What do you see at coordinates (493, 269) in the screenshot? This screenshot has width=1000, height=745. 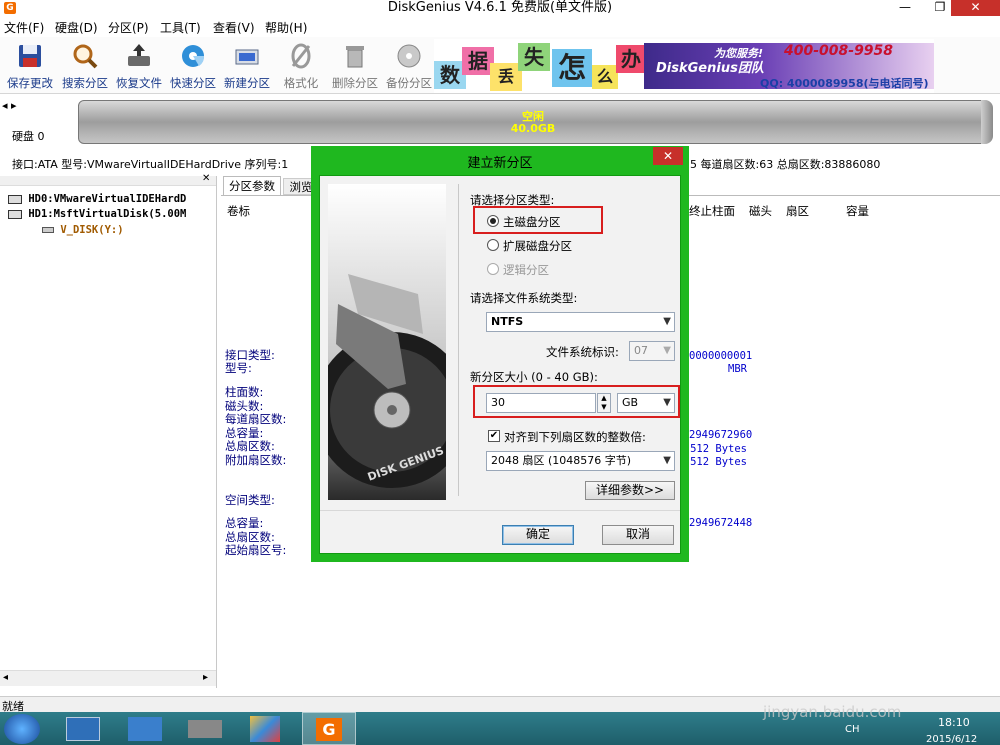 I see `radio-logical-dot` at bounding box center [493, 269].